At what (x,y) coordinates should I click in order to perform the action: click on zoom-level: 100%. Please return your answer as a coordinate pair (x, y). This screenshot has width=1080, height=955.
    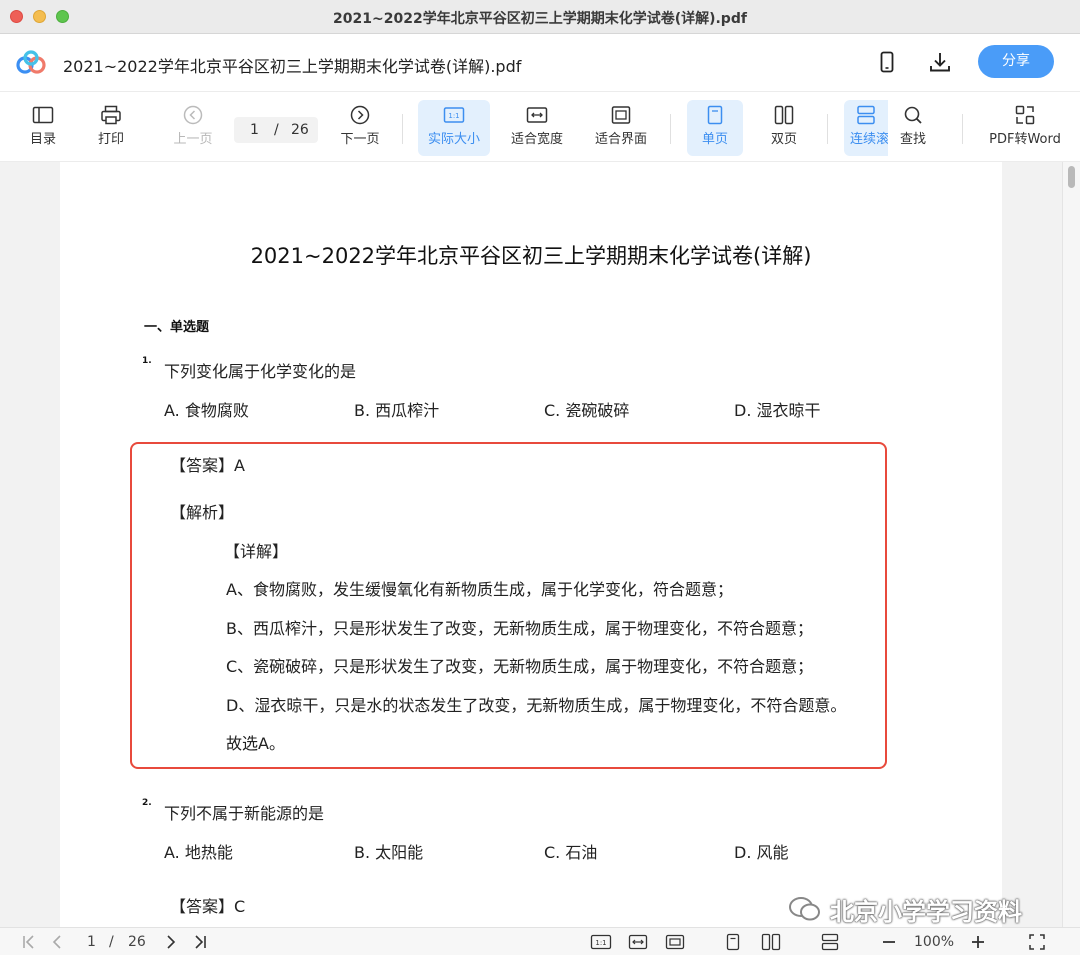
    Looking at the image, I should click on (934, 942).